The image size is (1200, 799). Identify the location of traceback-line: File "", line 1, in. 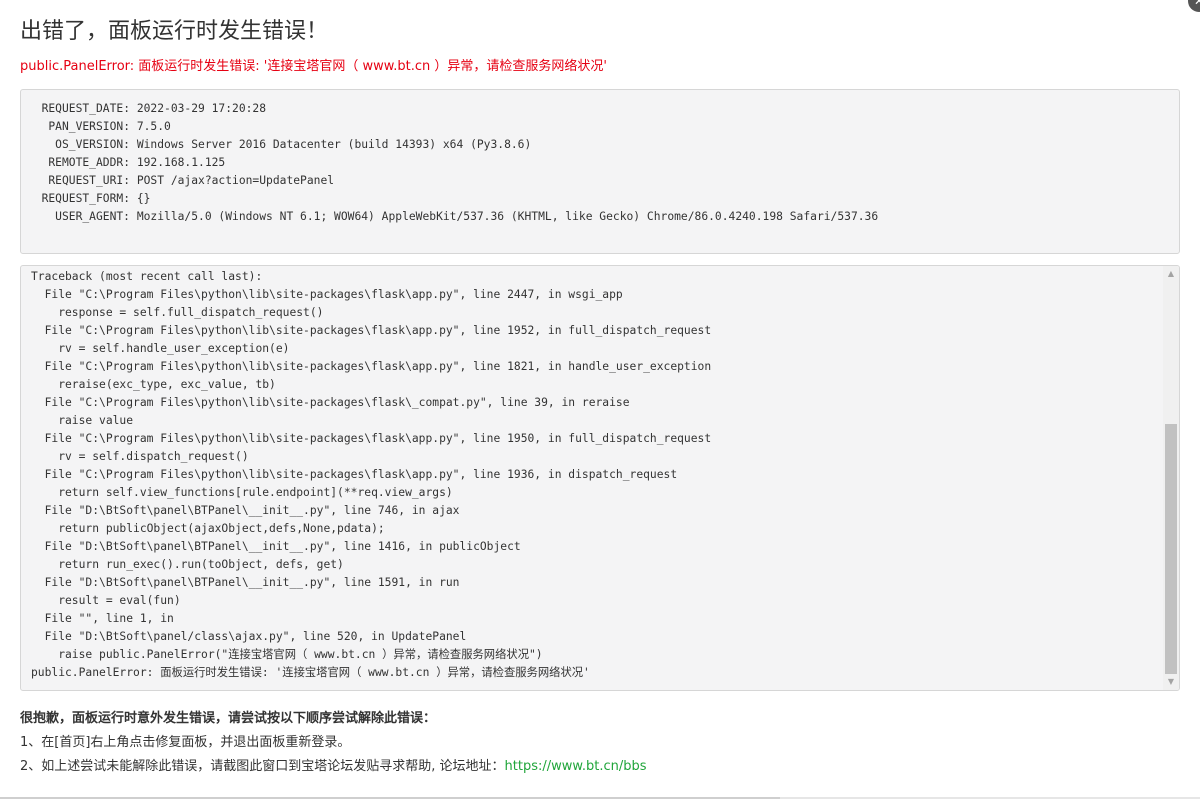
(102, 618).